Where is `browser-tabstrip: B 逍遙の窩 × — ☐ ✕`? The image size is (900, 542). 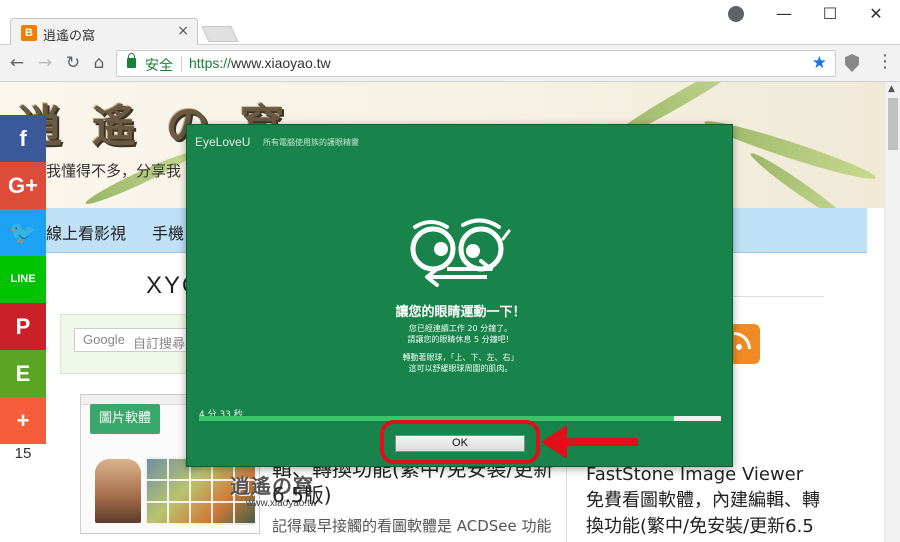
browser-tabstrip: B 逍遙の窩 × — ☐ ✕ is located at coordinates (450, 23).